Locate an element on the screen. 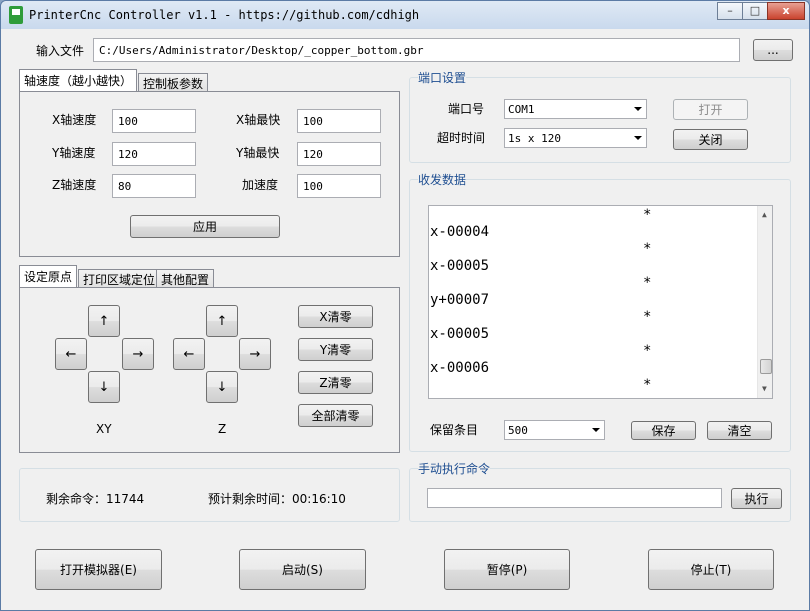 The image size is (810, 611). log-scrollbar: ▲ ▼ is located at coordinates (764, 302).